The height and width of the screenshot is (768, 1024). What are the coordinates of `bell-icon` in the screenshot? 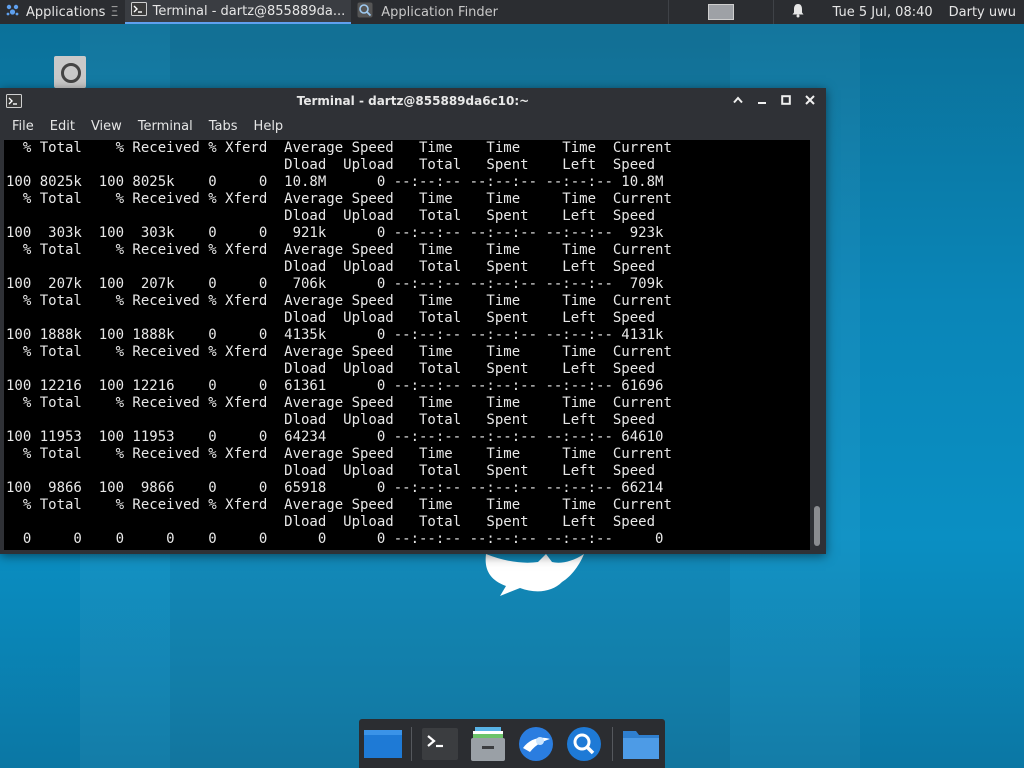 It's located at (798, 12).